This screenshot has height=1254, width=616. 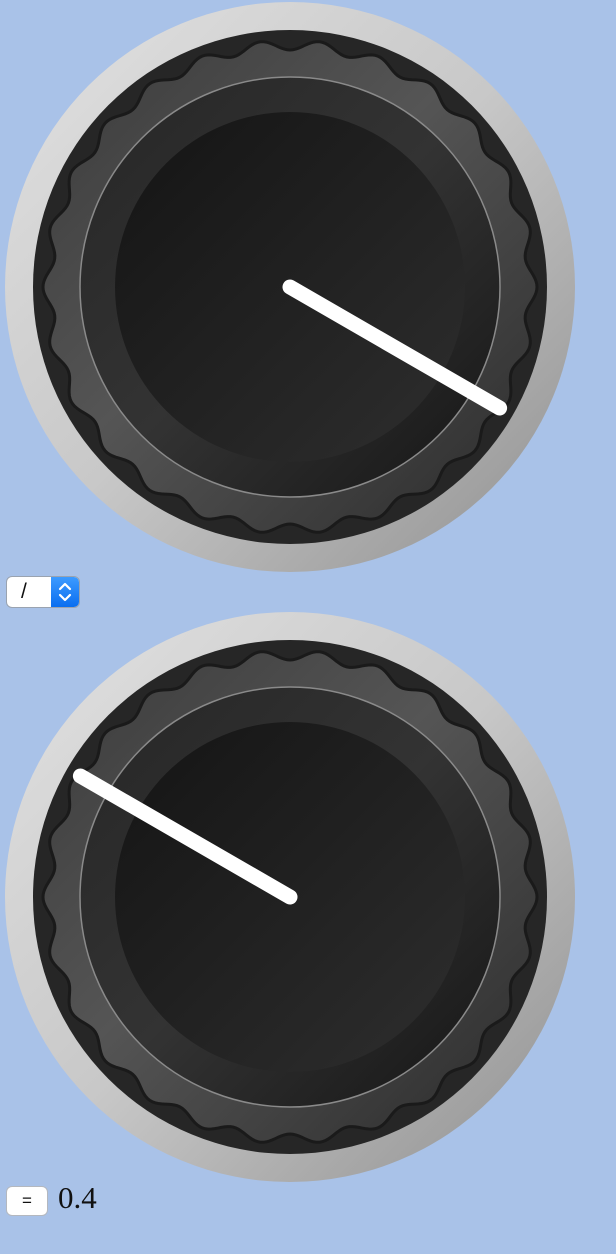 I want to click on equals-button: =, so click(x=27, y=1201).